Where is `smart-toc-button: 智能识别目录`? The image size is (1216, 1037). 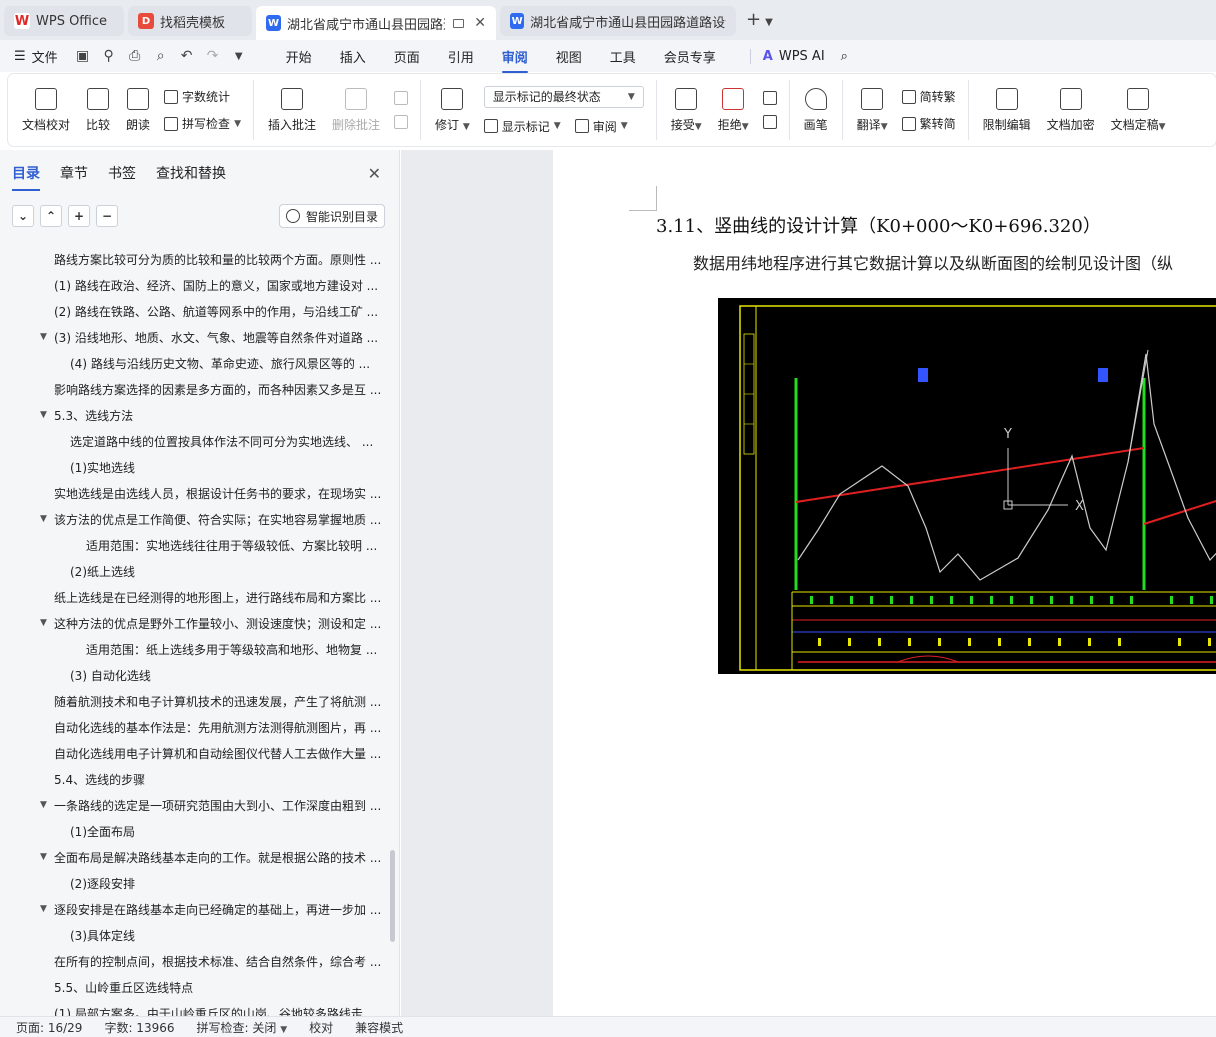 smart-toc-button: 智能识别目录 is located at coordinates (331, 216).